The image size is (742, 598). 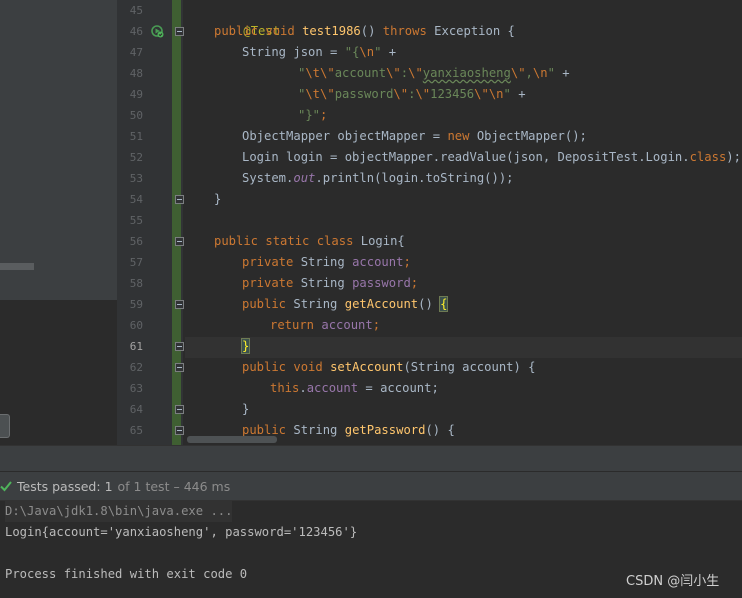 I want to click on matched-brace: }, so click(x=245, y=346).